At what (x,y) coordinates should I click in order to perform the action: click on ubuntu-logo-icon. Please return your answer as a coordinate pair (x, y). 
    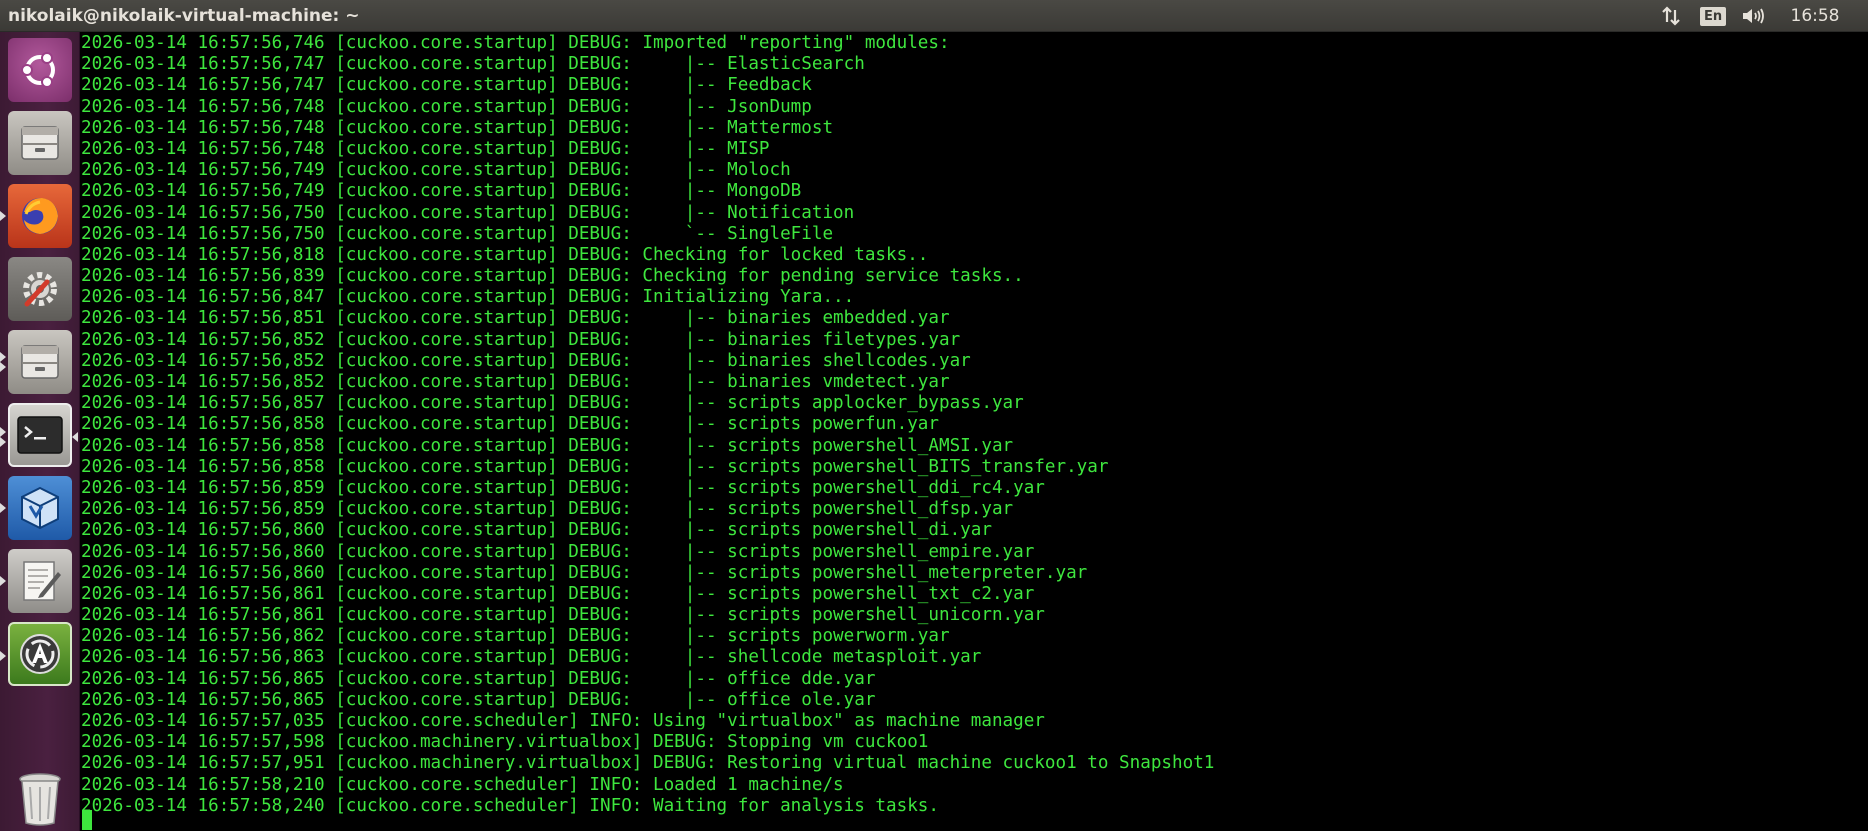
    Looking at the image, I should click on (38, 70).